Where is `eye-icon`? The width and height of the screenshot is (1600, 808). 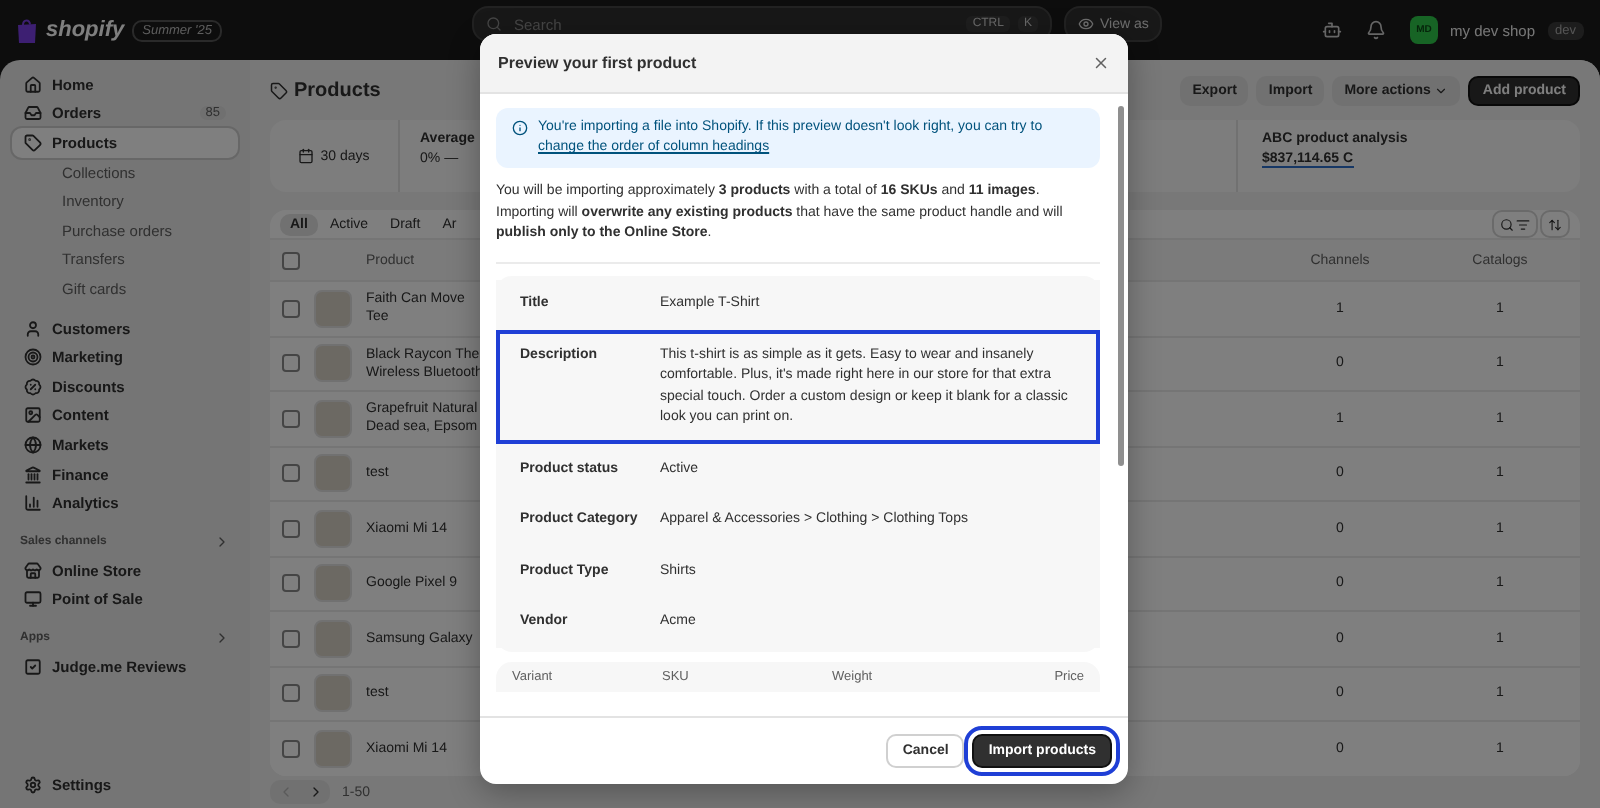 eye-icon is located at coordinates (1086, 24).